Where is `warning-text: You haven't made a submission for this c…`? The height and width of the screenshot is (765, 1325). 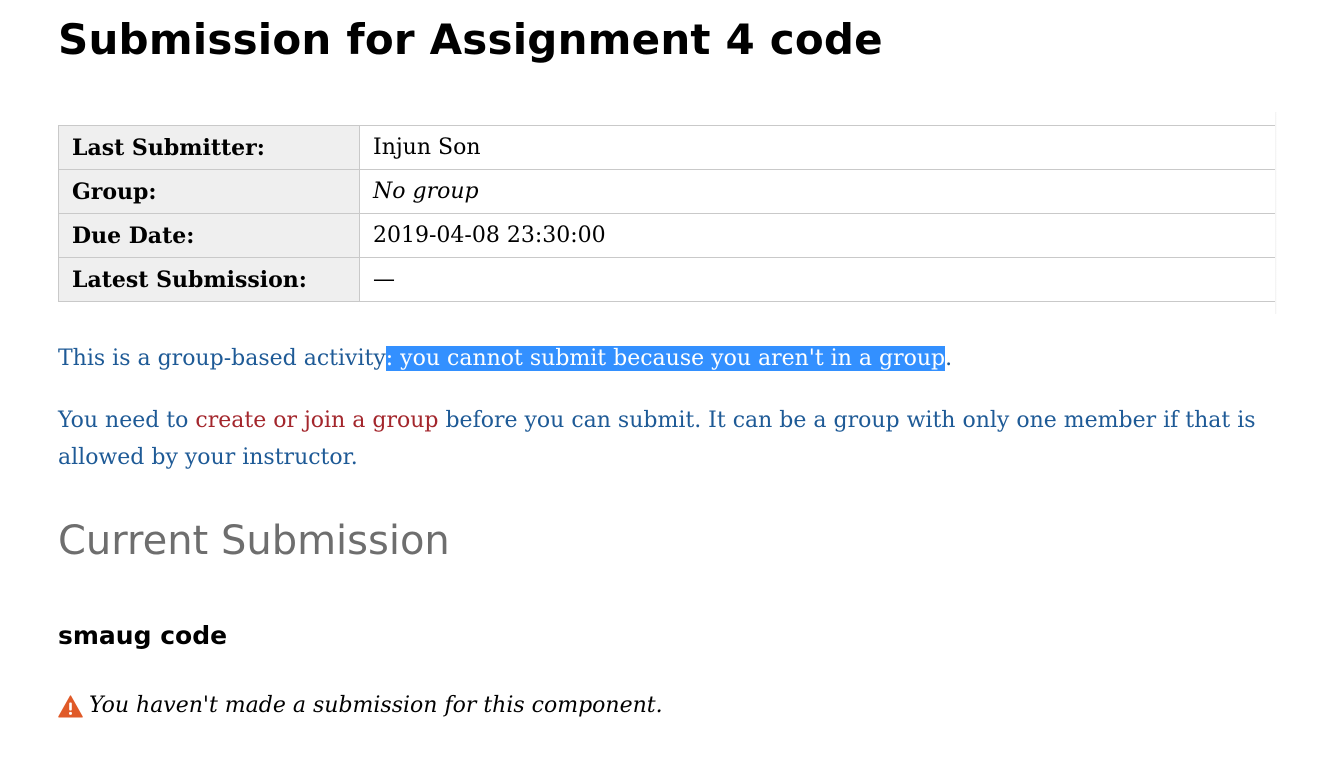 warning-text: You haven't made a submission for this c… is located at coordinates (376, 705).